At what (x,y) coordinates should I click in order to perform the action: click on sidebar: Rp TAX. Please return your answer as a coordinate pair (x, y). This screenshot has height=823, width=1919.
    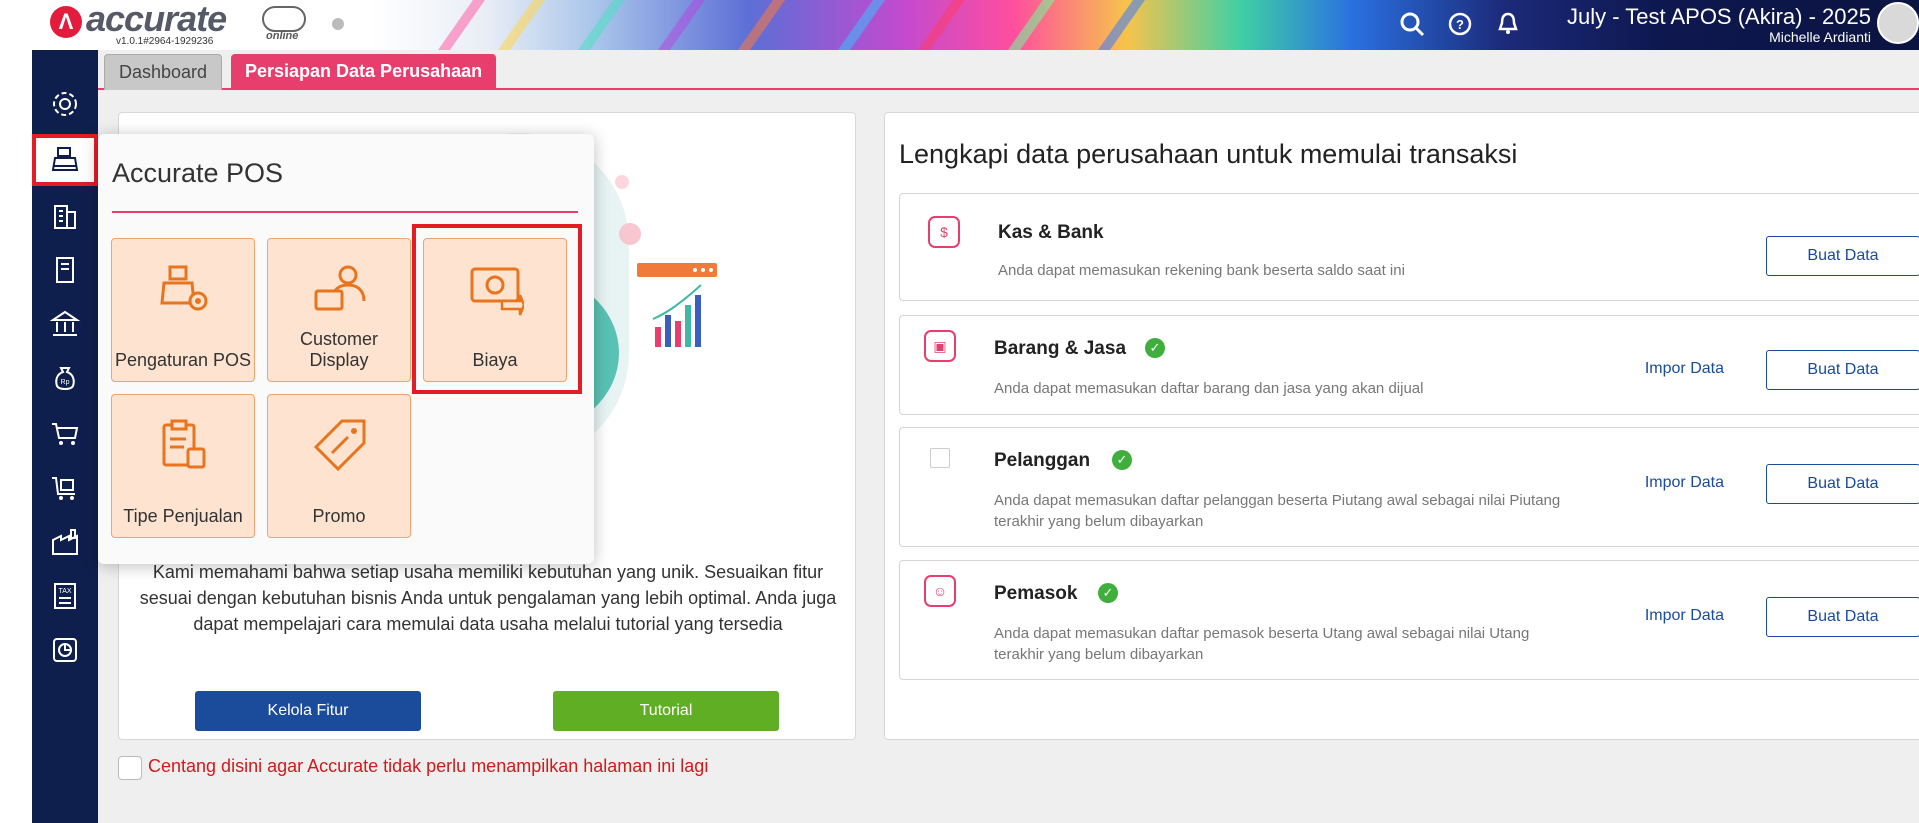
    Looking at the image, I should click on (65, 436).